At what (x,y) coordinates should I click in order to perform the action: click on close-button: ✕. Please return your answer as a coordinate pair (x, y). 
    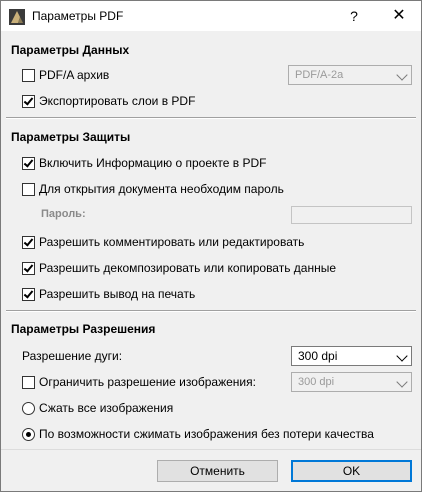
    Looking at the image, I should click on (399, 16).